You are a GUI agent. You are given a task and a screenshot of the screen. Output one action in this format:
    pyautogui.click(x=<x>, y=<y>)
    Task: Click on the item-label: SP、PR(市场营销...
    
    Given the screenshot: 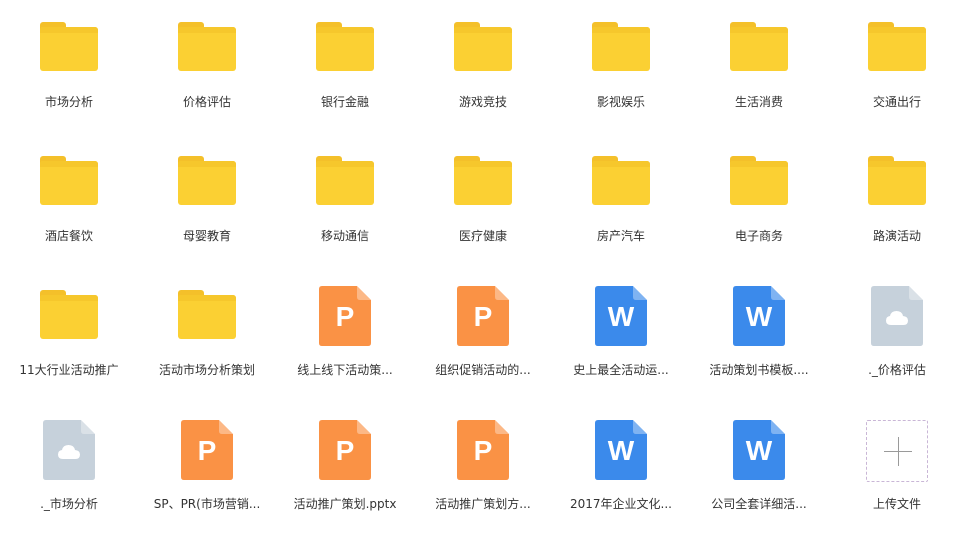 What is the action you would take?
    pyautogui.click(x=207, y=504)
    